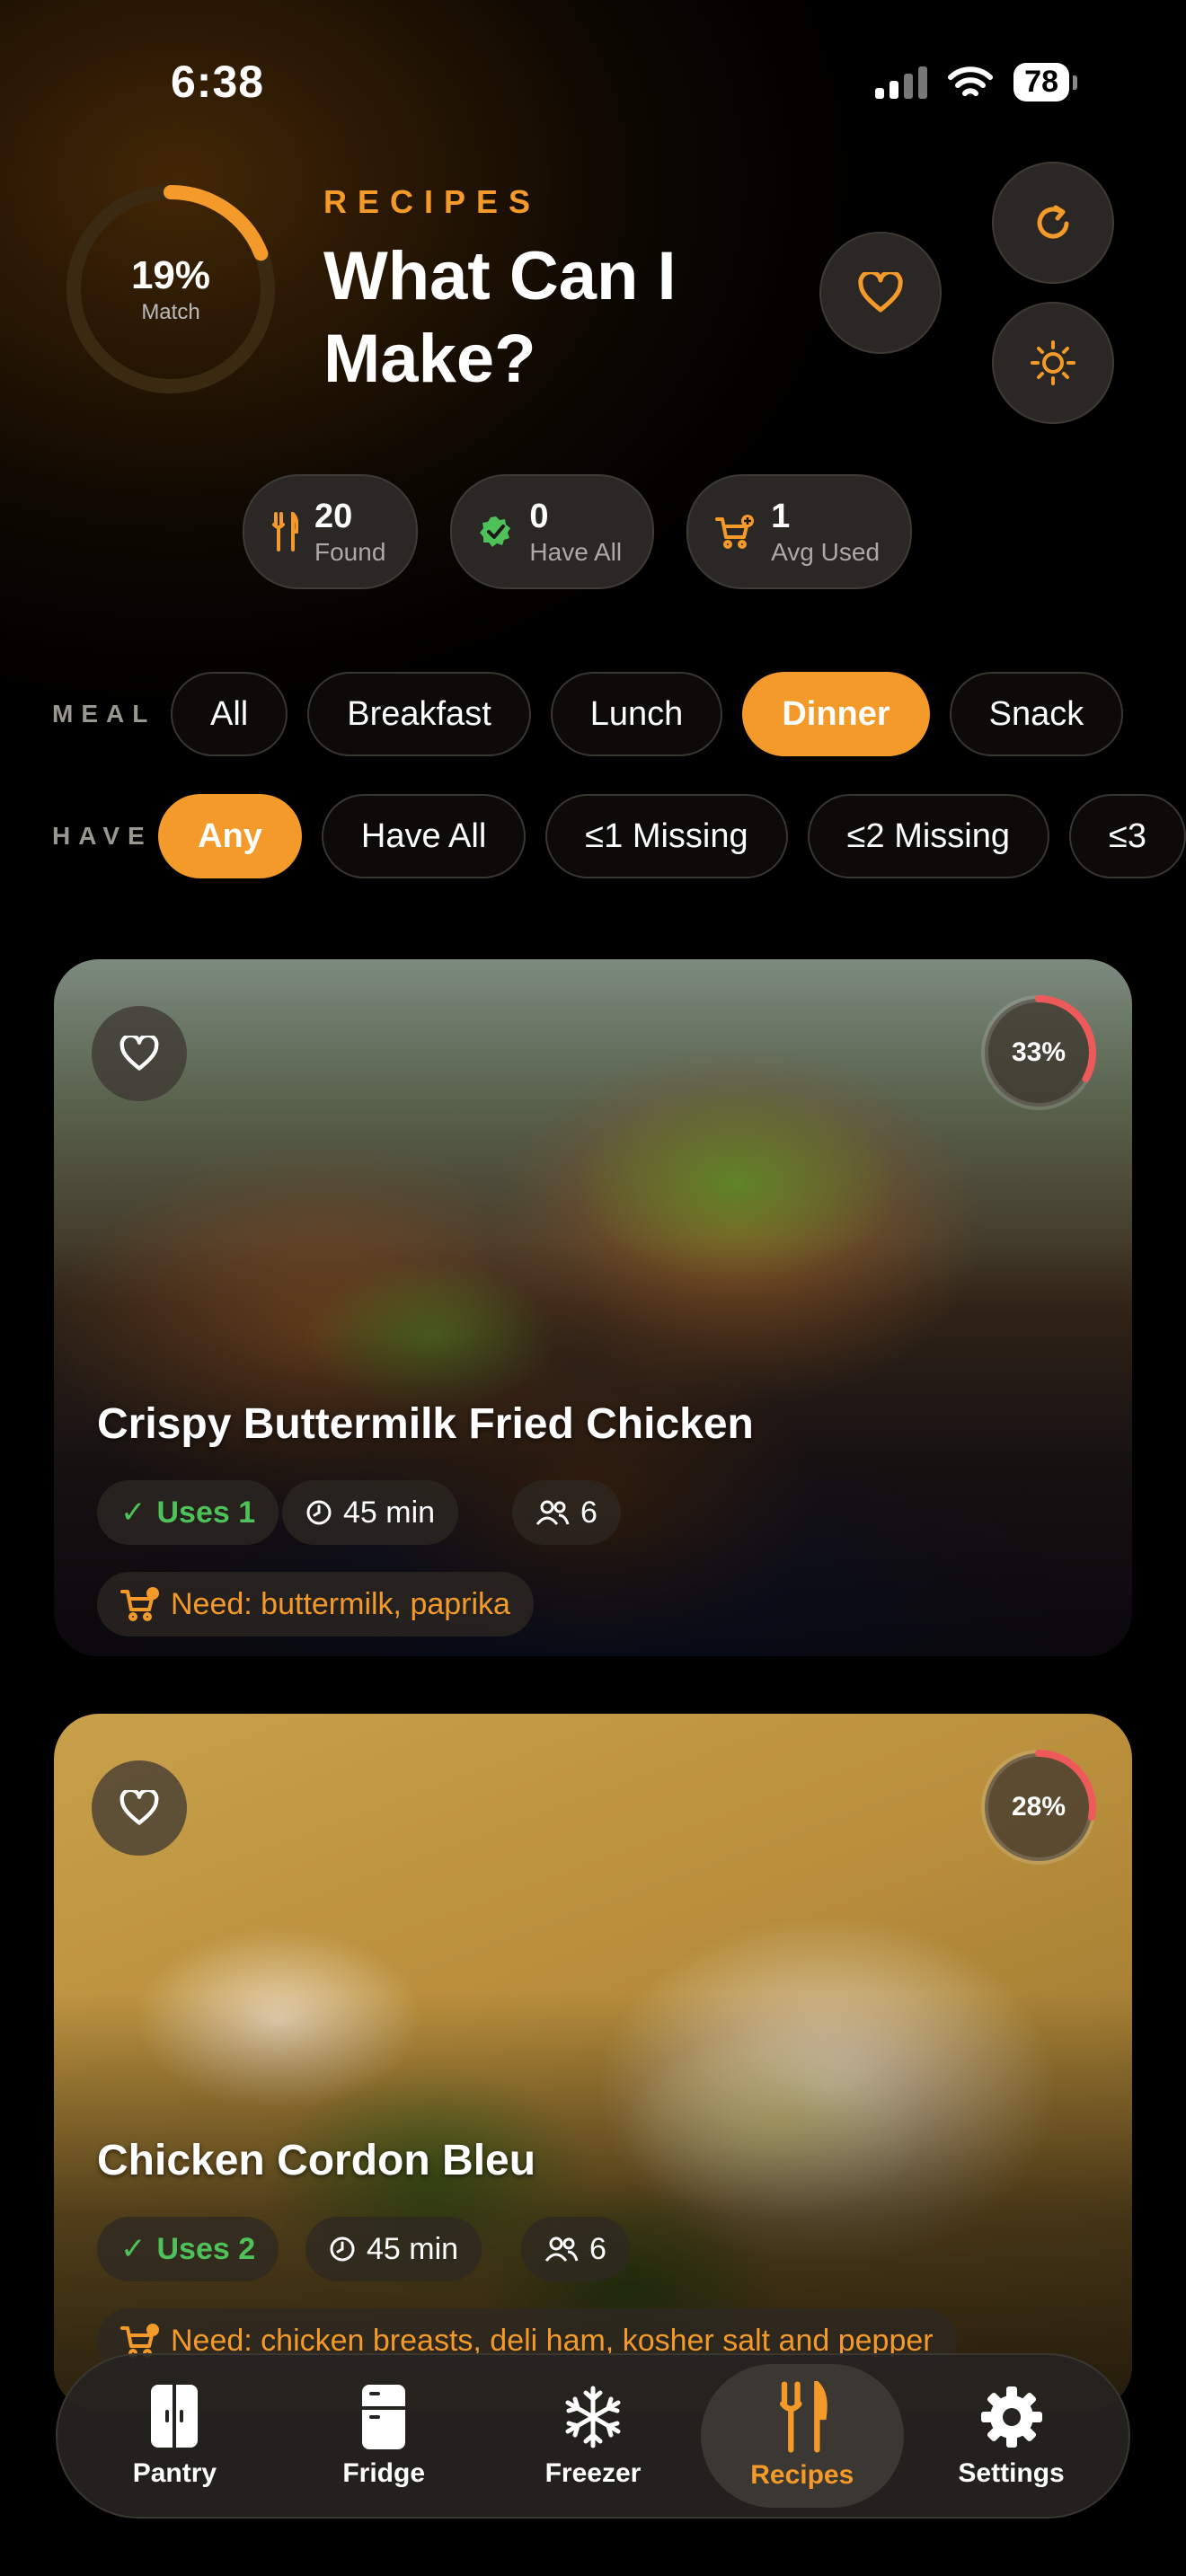 The width and height of the screenshot is (1186, 2576). Describe the element at coordinates (175, 2416) in the screenshot. I see `pantry-cabinet-icon` at that location.